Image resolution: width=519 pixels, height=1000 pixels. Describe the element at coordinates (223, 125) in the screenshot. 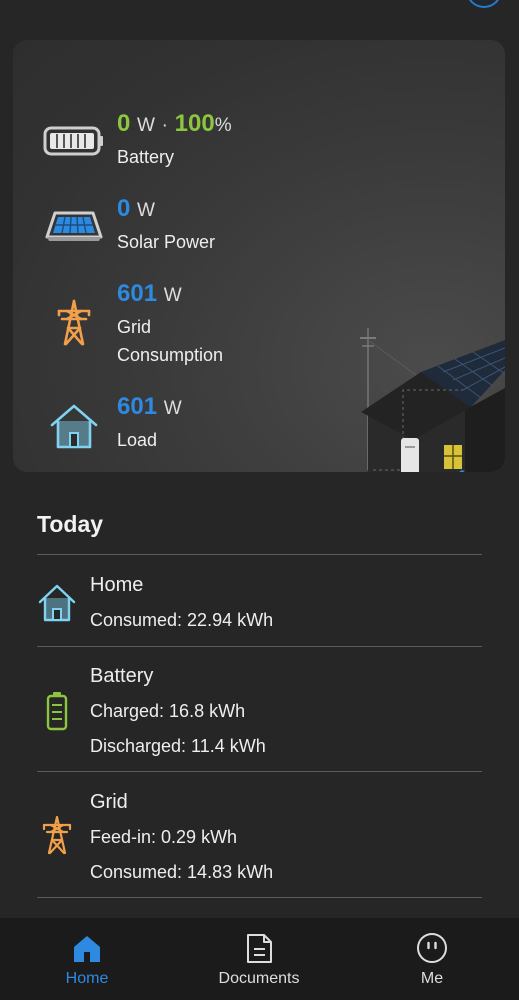

I see `battery-soc-unit: %` at that location.